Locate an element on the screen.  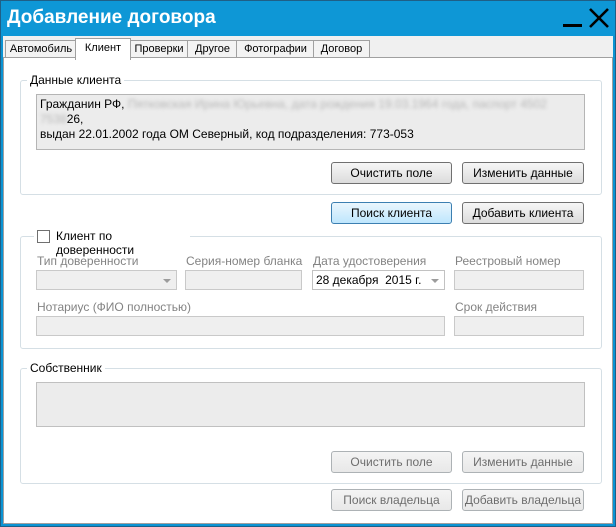
notary-label: Нотариус (ФИО полностью) is located at coordinates (114, 307).